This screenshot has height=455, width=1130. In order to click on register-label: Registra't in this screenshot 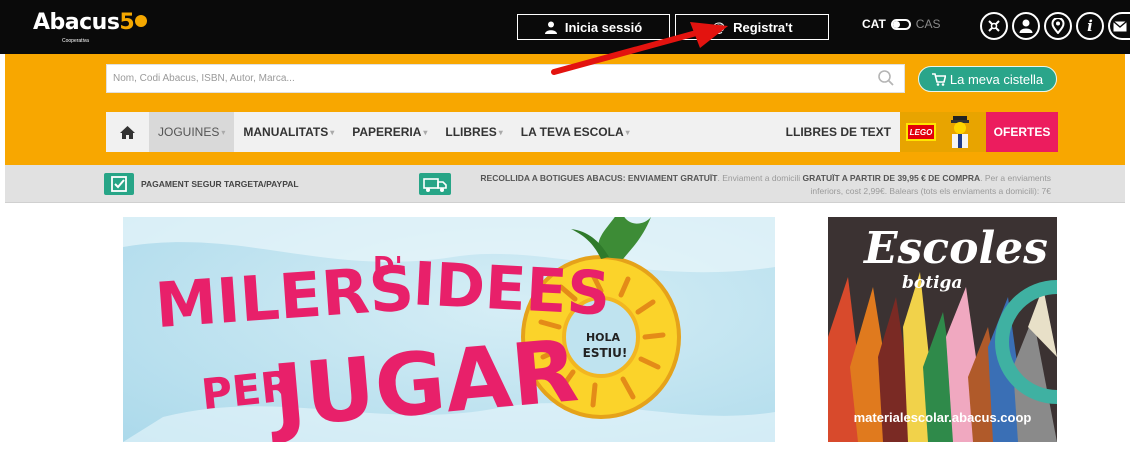, I will do `click(763, 27)`.